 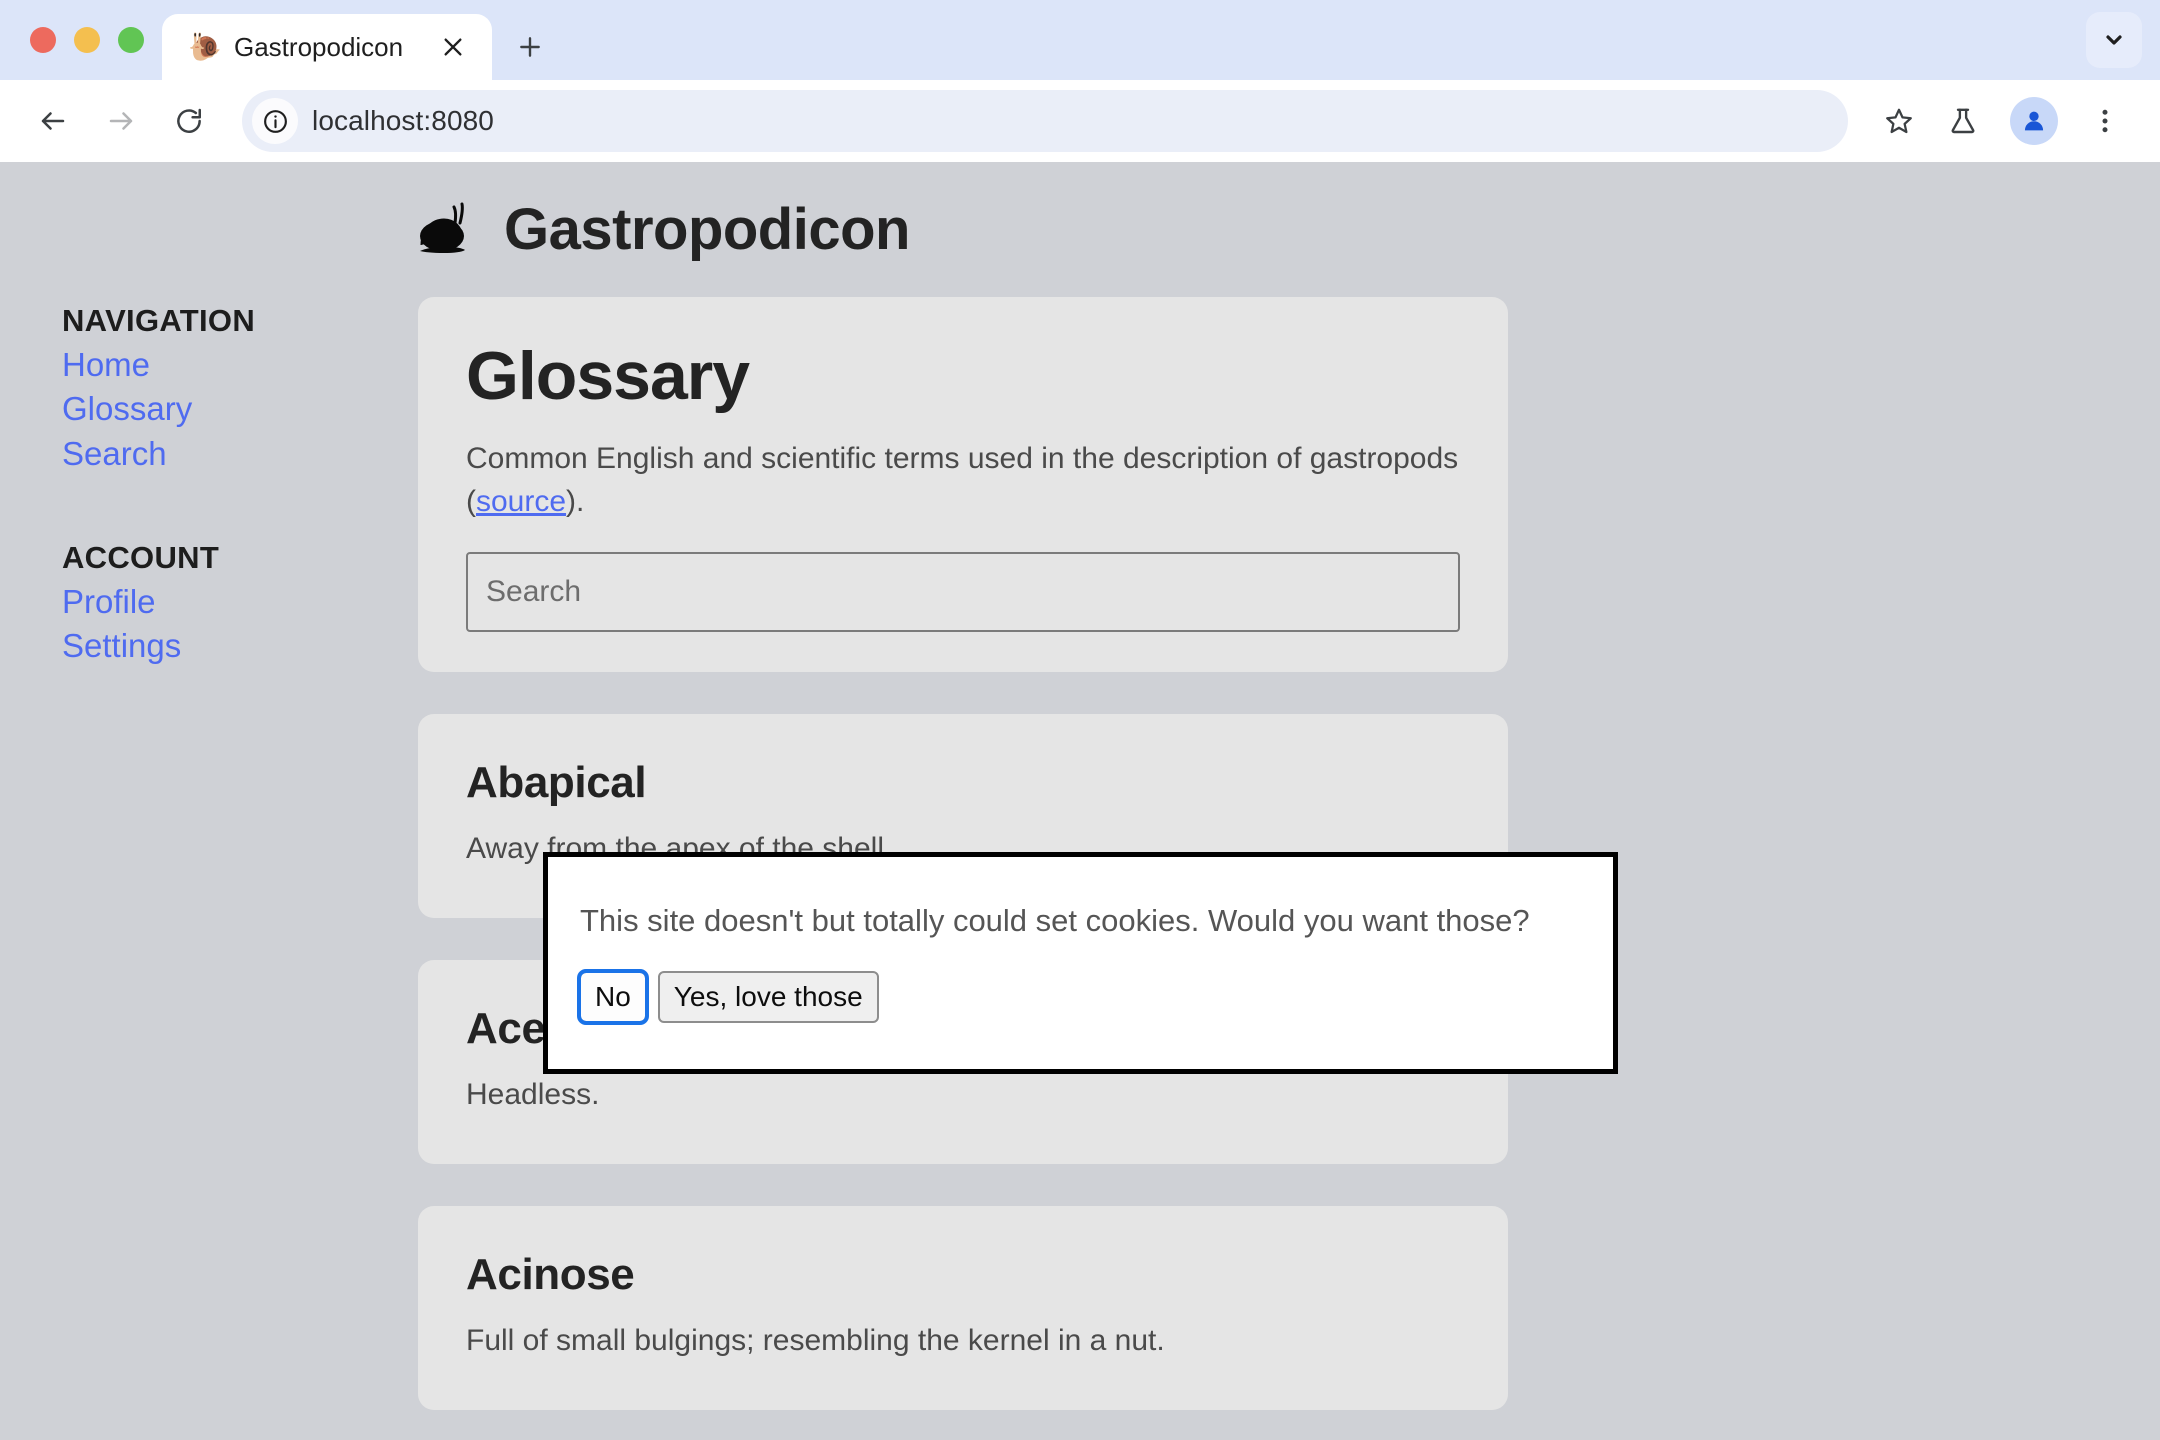 I want to click on cookie-dialog-actions: No Yes, love those, so click(x=1079, y=997).